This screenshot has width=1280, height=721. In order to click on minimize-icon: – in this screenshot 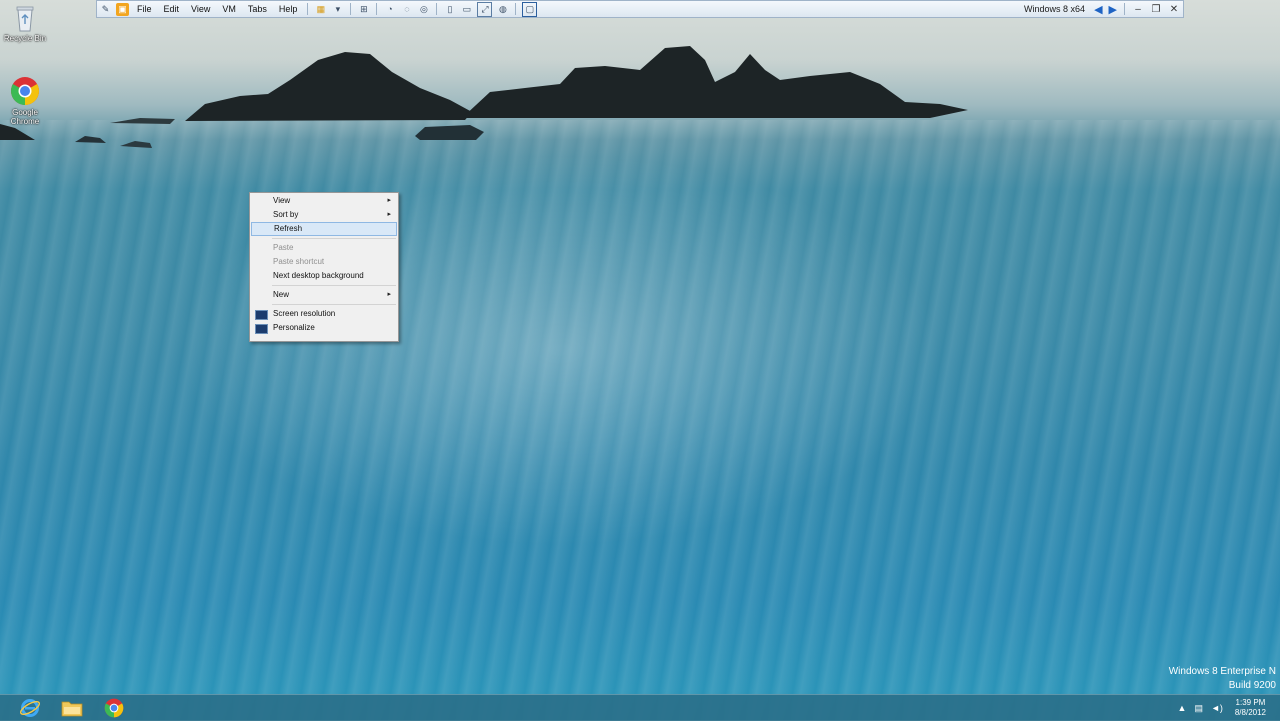, I will do `click(1138, 9)`.